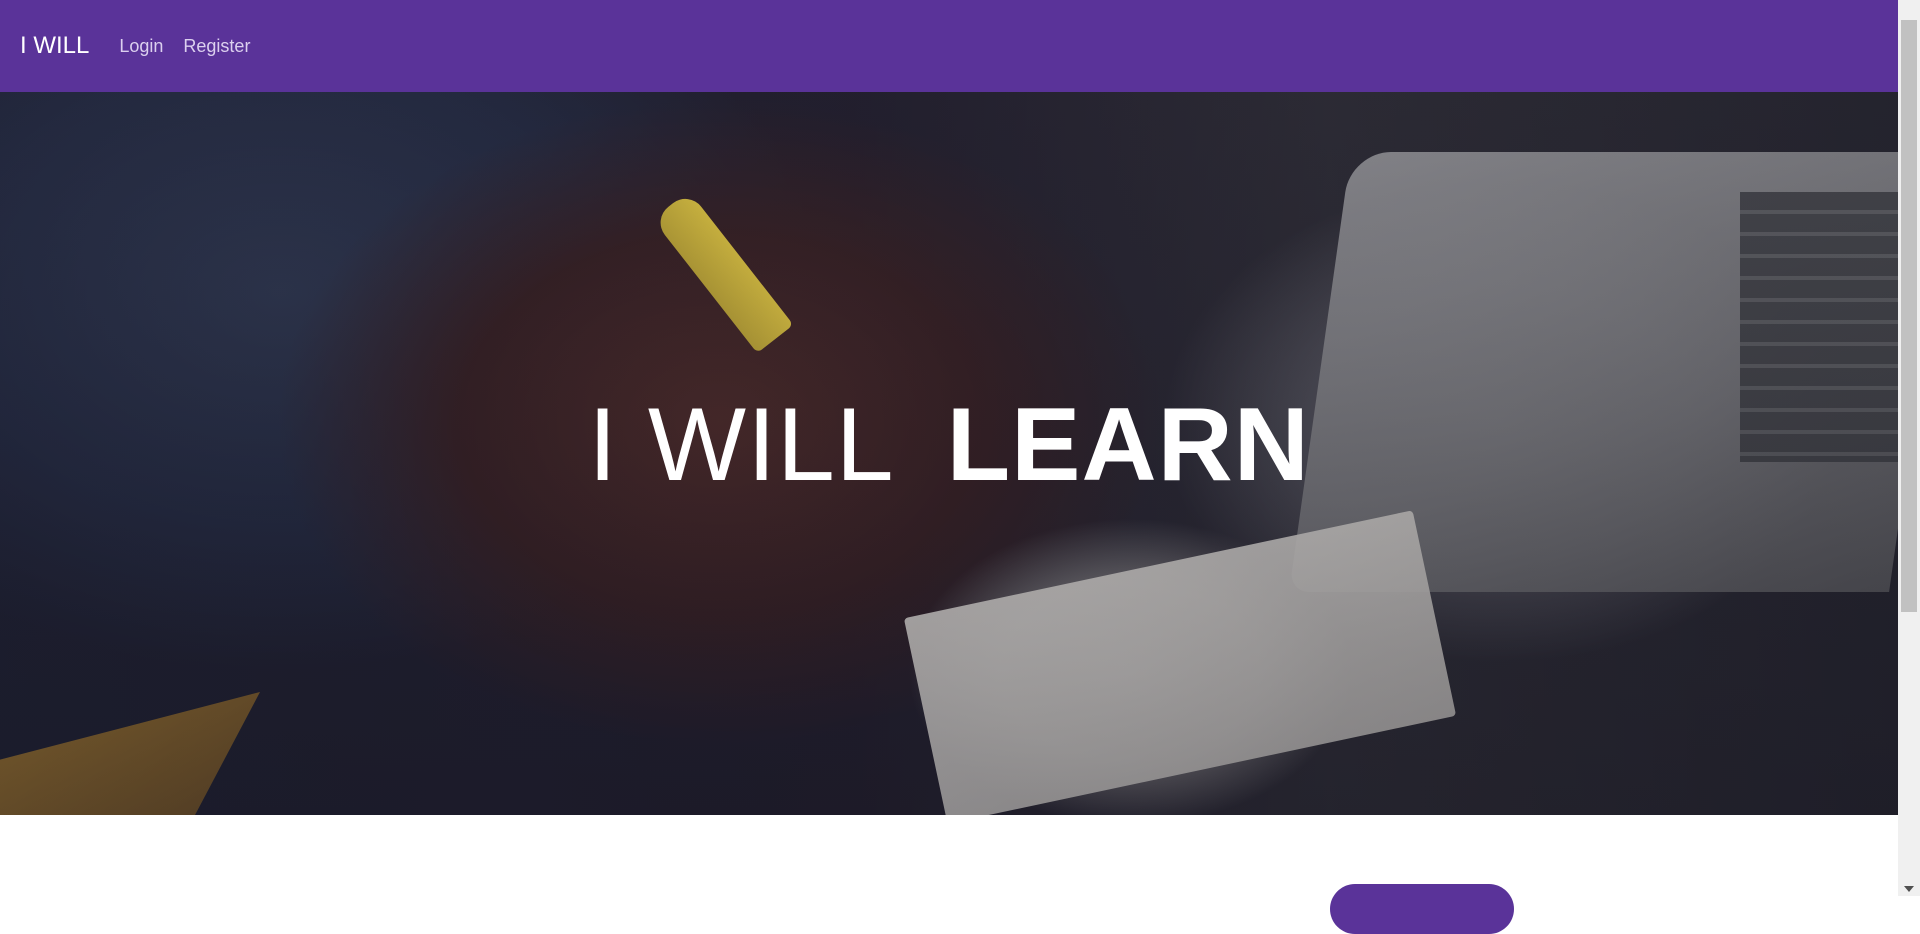 The image size is (1920, 934). What do you see at coordinates (741, 445) in the screenshot?
I see `hero-title-light: I WILL` at bounding box center [741, 445].